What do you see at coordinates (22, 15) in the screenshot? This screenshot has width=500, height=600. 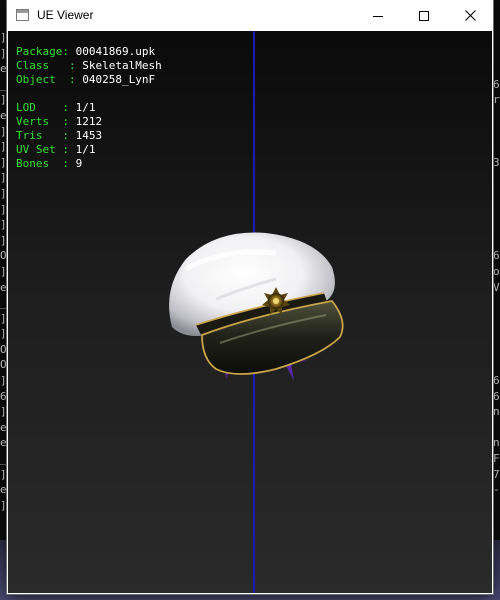 I see `app-window-icon` at bounding box center [22, 15].